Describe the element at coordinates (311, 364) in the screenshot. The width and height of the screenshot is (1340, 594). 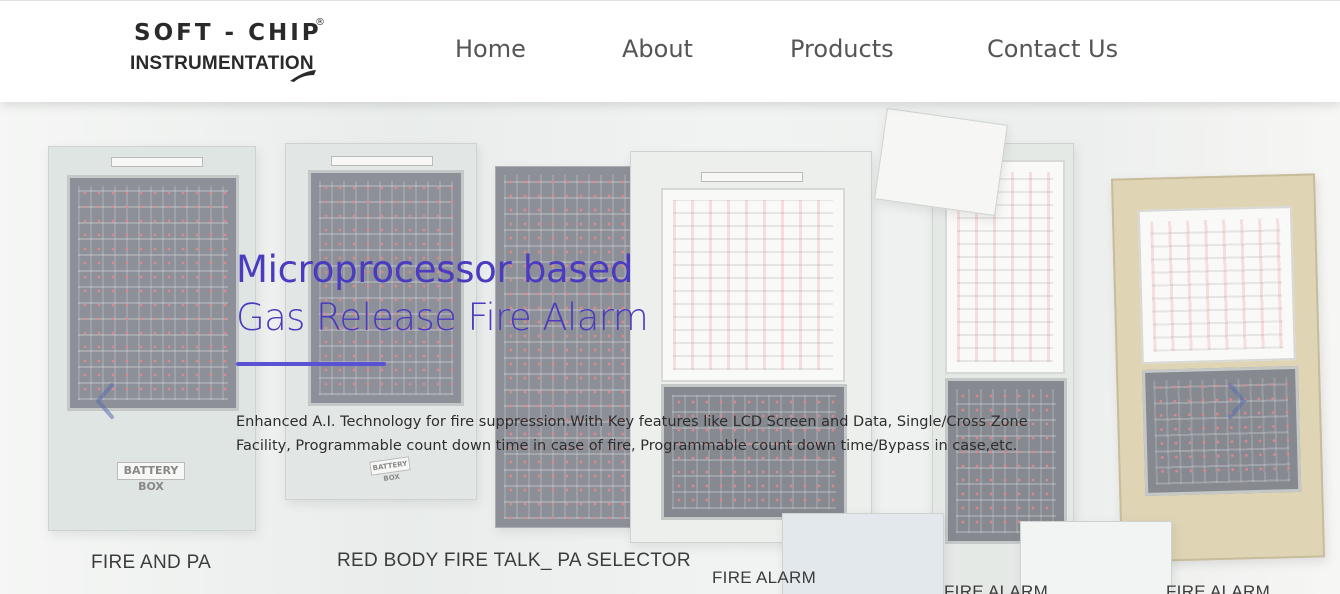
I see `hero-title-underline` at that location.